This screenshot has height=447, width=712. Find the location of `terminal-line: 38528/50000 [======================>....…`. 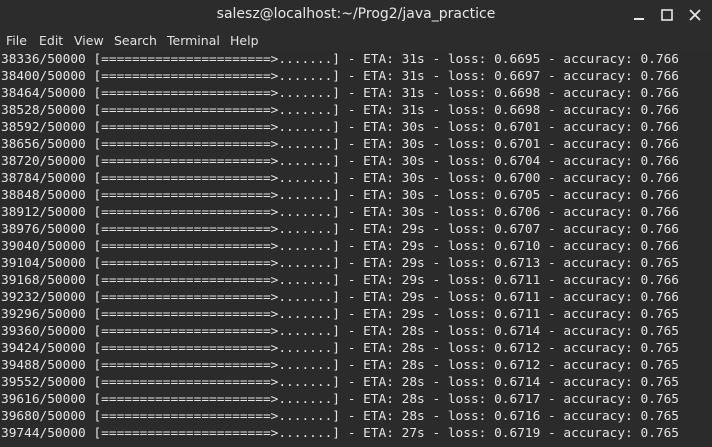

terminal-line: 38528/50000 [======================>....… is located at coordinates (340, 110).